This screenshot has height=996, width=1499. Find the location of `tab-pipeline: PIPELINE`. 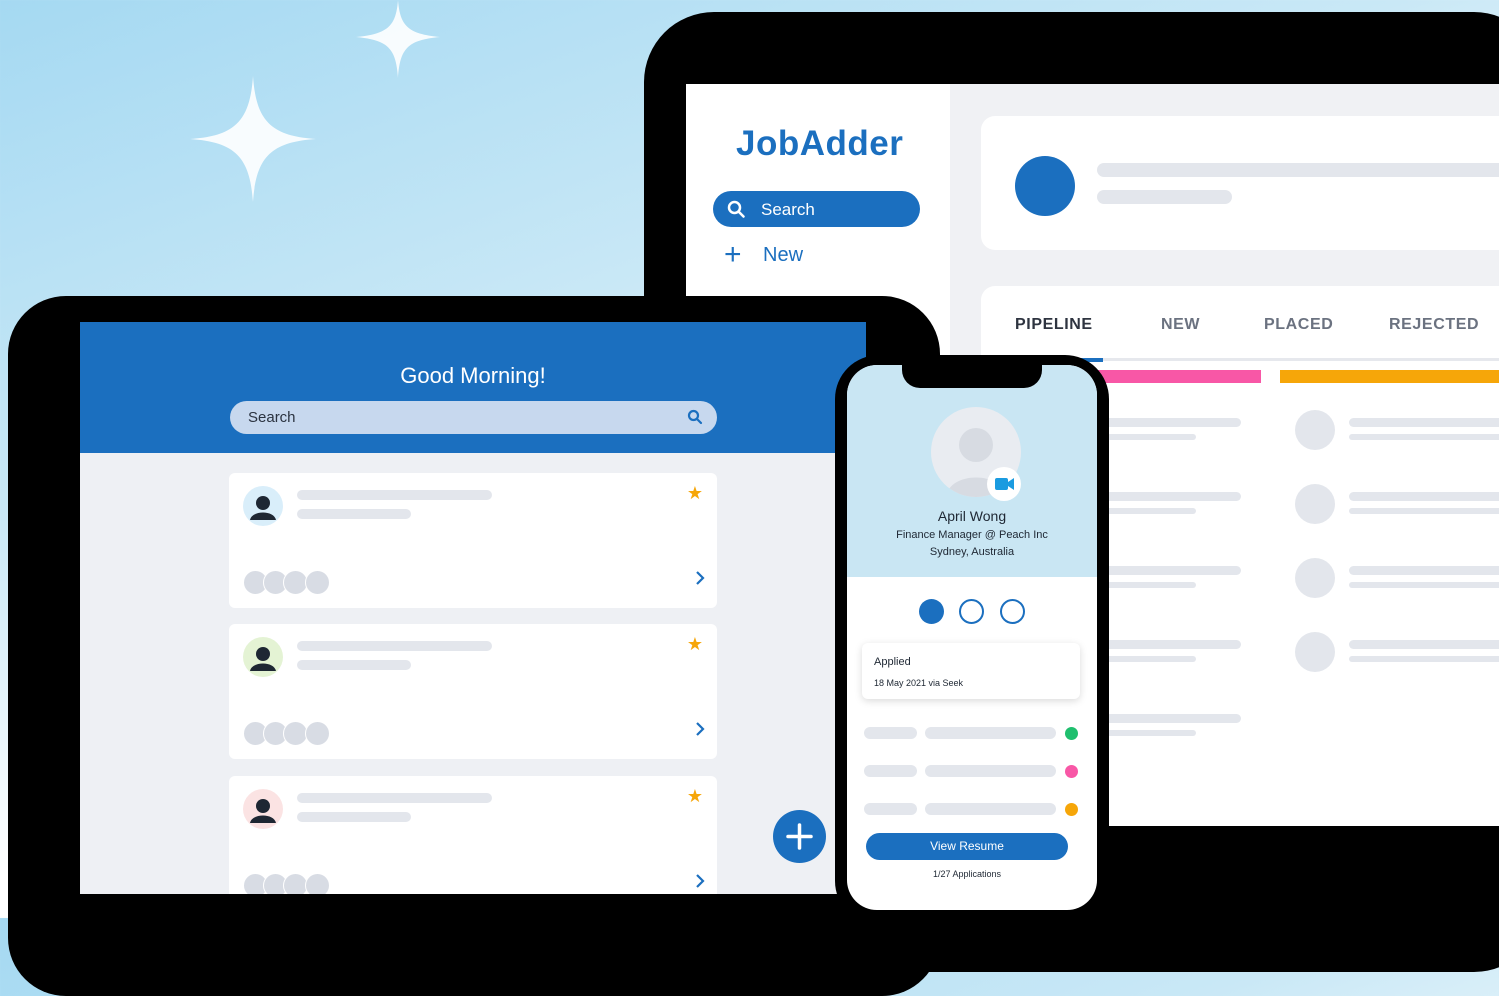

tab-pipeline: PIPELINE is located at coordinates (1054, 325).